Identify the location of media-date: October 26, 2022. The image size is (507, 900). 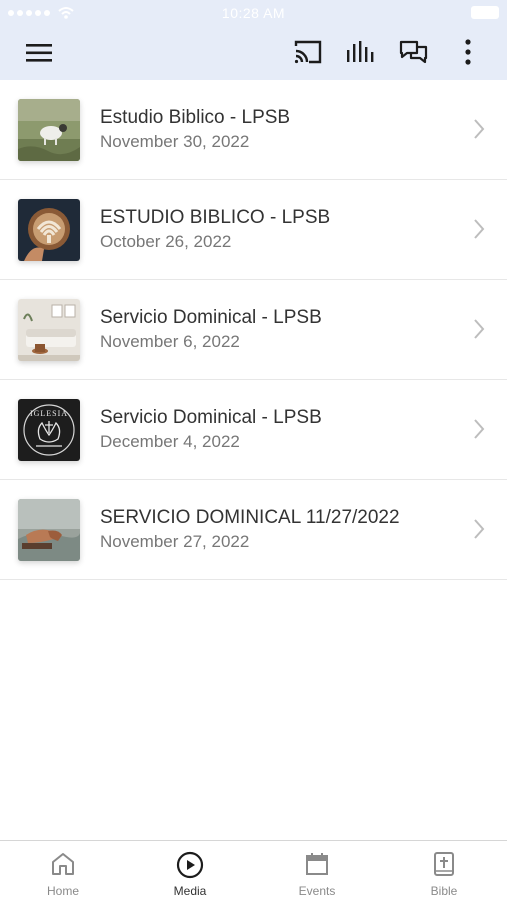
(166, 241).